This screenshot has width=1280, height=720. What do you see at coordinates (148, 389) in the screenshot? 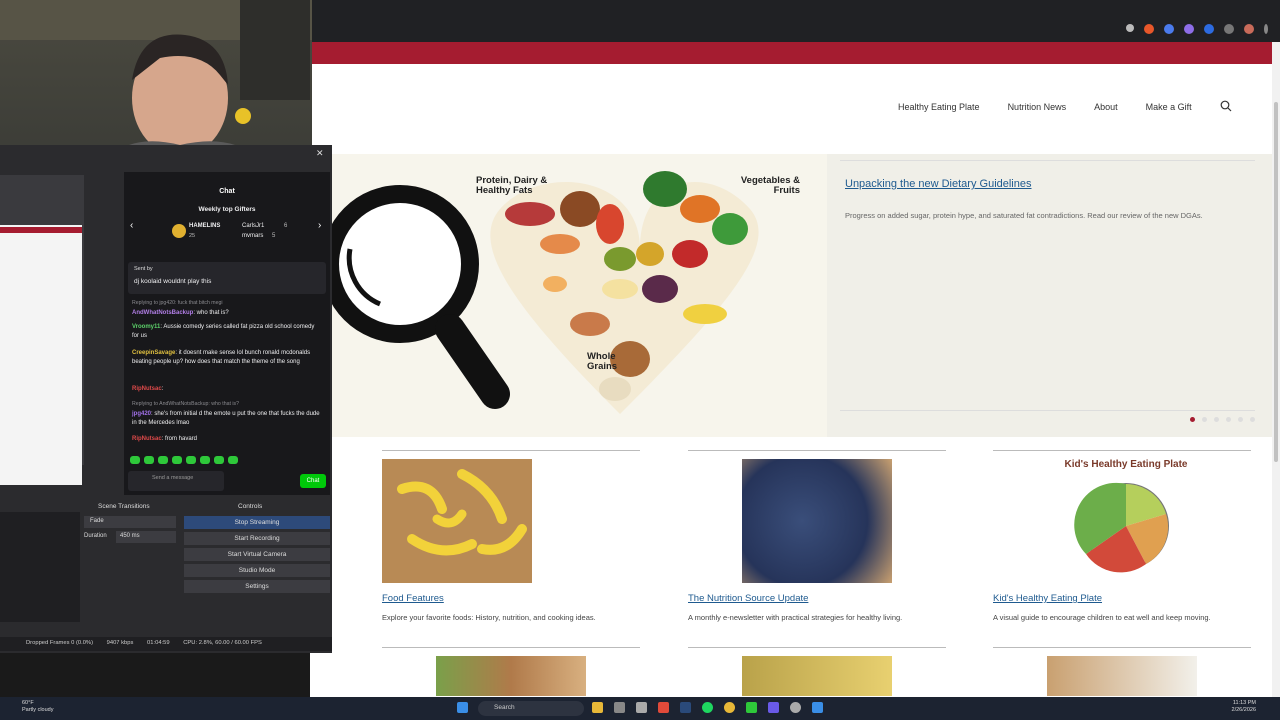
I see `chat-message: RipNutsac:` at bounding box center [148, 389].